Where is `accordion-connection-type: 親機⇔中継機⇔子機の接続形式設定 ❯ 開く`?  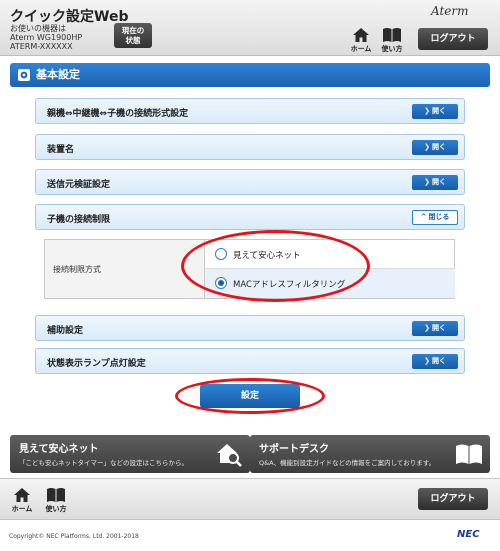 accordion-connection-type: 親機⇔中継機⇔子機の接続形式設定 ❯ 開く is located at coordinates (250, 111).